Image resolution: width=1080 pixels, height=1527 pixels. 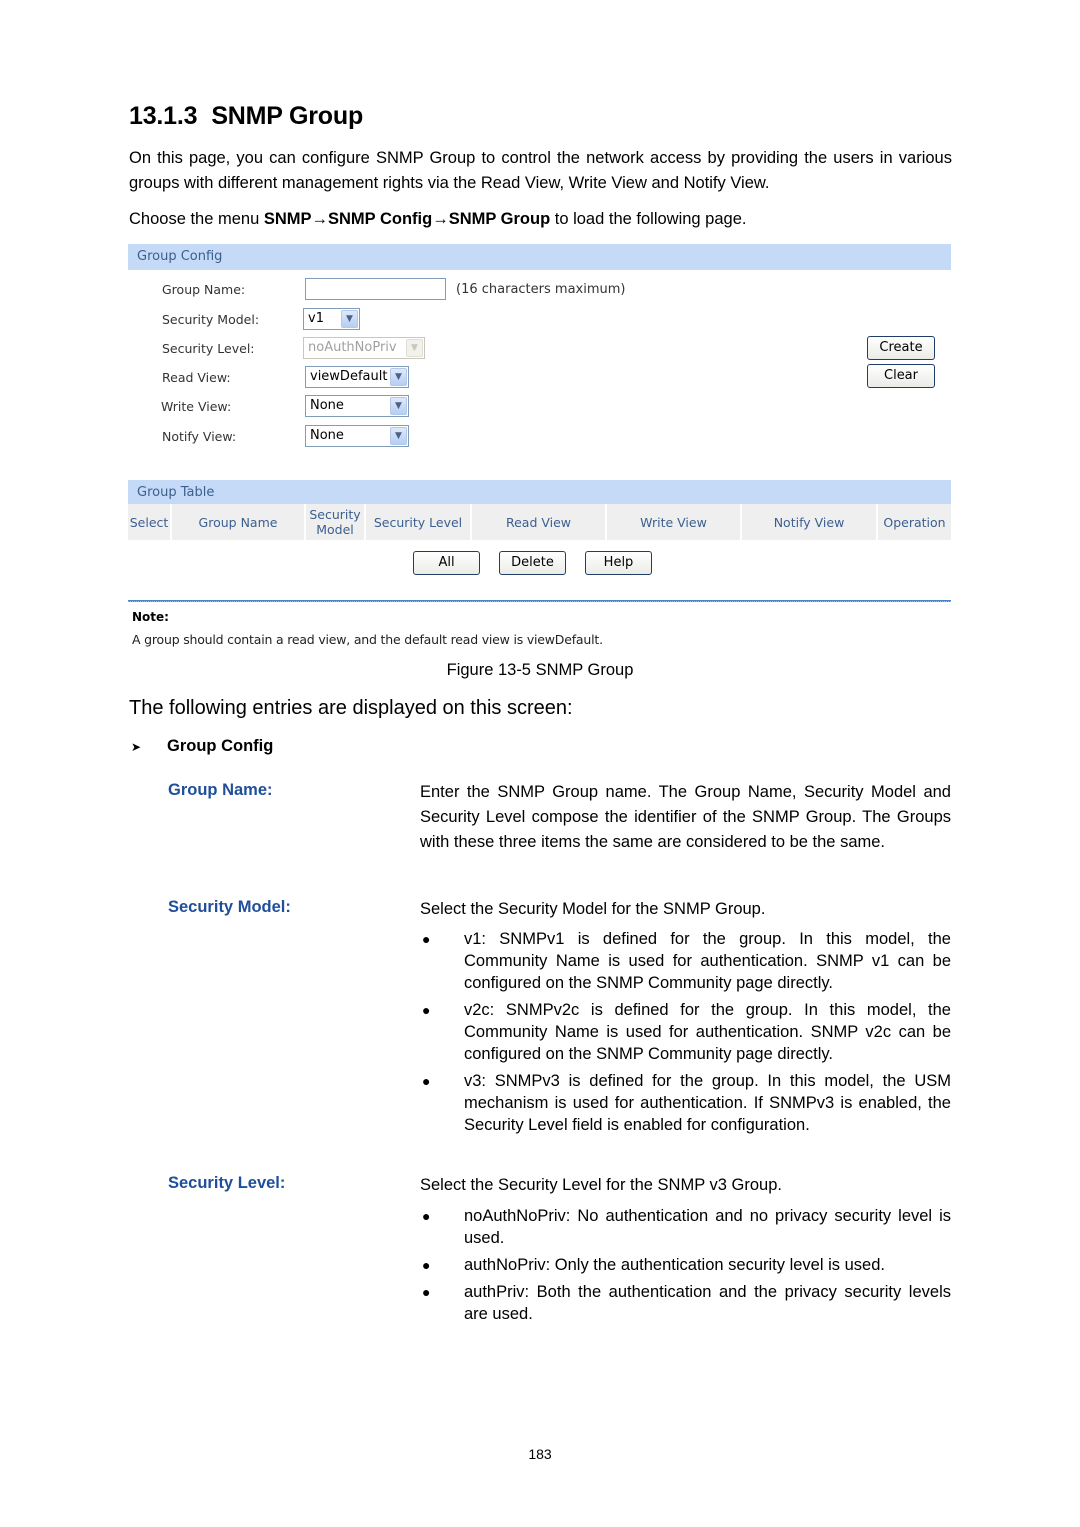 I want to click on subsection-title: Group Config, so click(x=220, y=746).